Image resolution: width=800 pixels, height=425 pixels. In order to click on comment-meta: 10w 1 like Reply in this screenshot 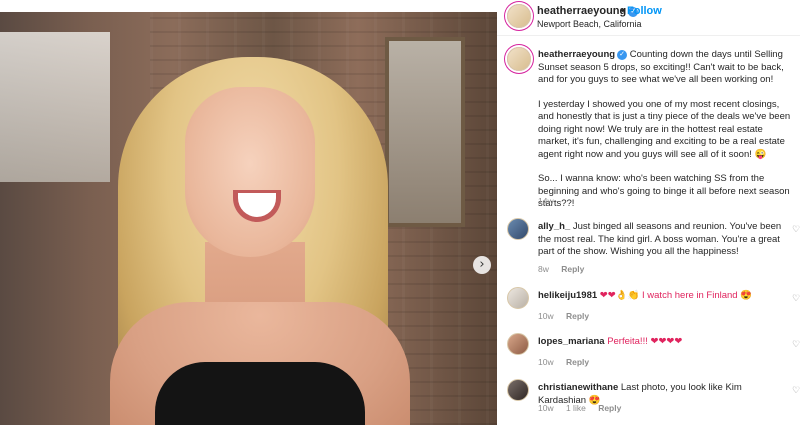, I will do `click(584, 408)`.